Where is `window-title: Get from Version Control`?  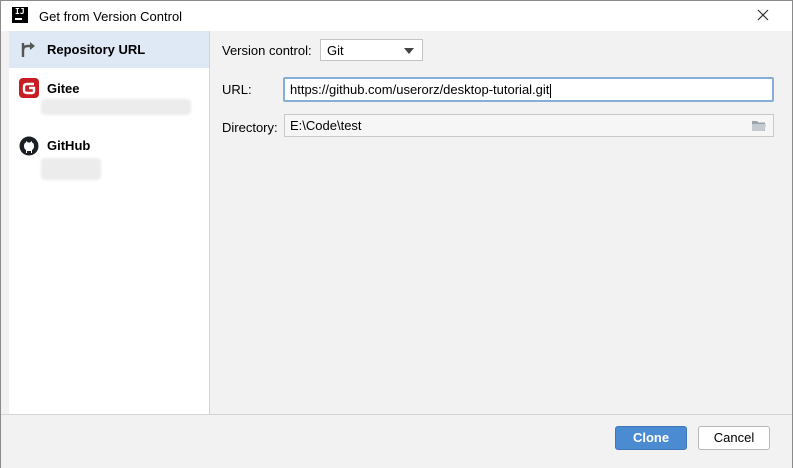 window-title: Get from Version Control is located at coordinates (111, 16).